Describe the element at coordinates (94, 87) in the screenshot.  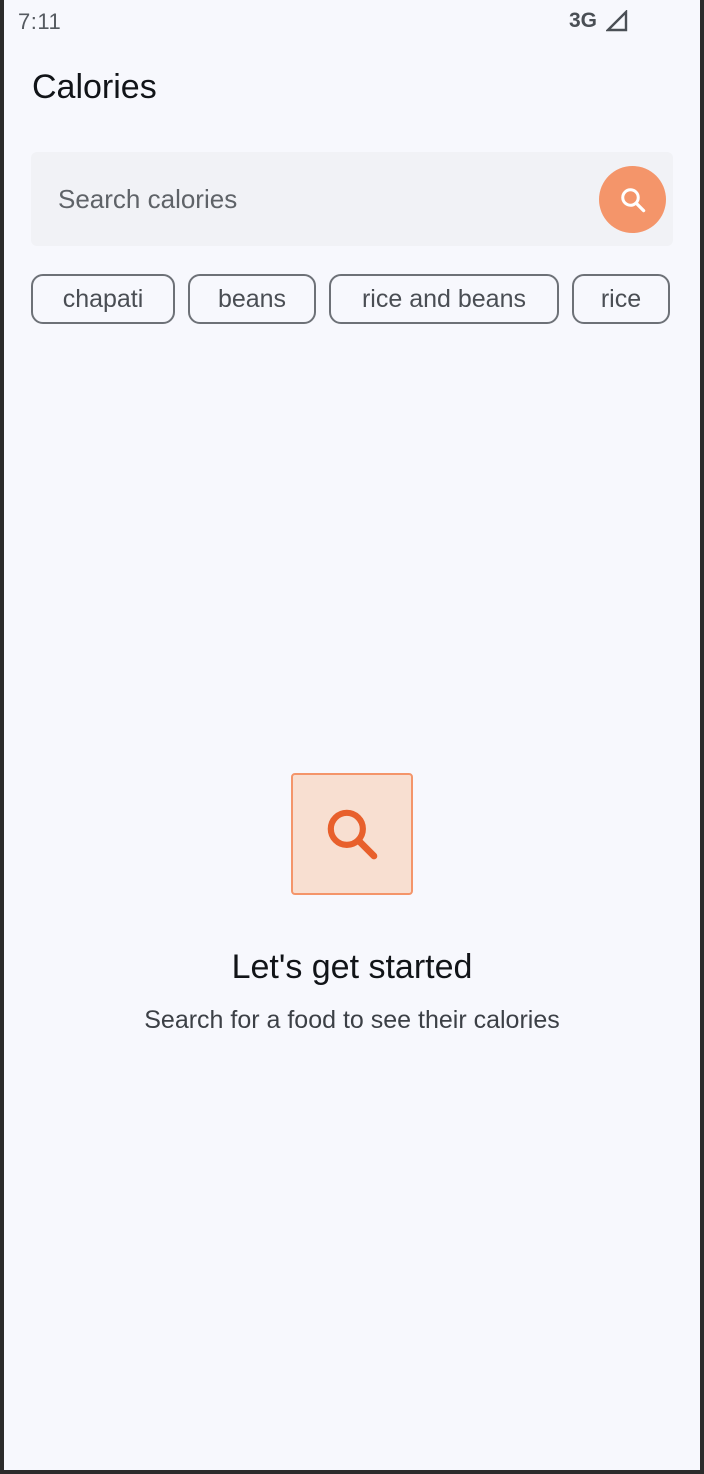
I see `page-title: Calories` at that location.